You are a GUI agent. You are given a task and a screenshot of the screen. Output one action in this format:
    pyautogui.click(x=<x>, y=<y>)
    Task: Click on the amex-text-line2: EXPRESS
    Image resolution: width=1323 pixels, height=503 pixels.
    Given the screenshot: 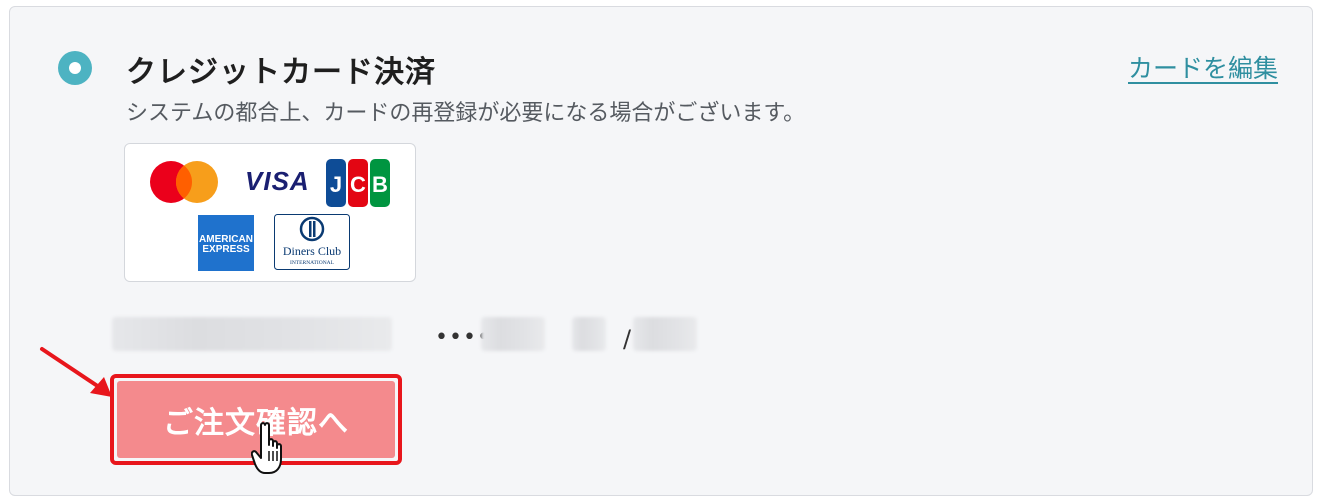 What is the action you would take?
    pyautogui.click(x=226, y=249)
    